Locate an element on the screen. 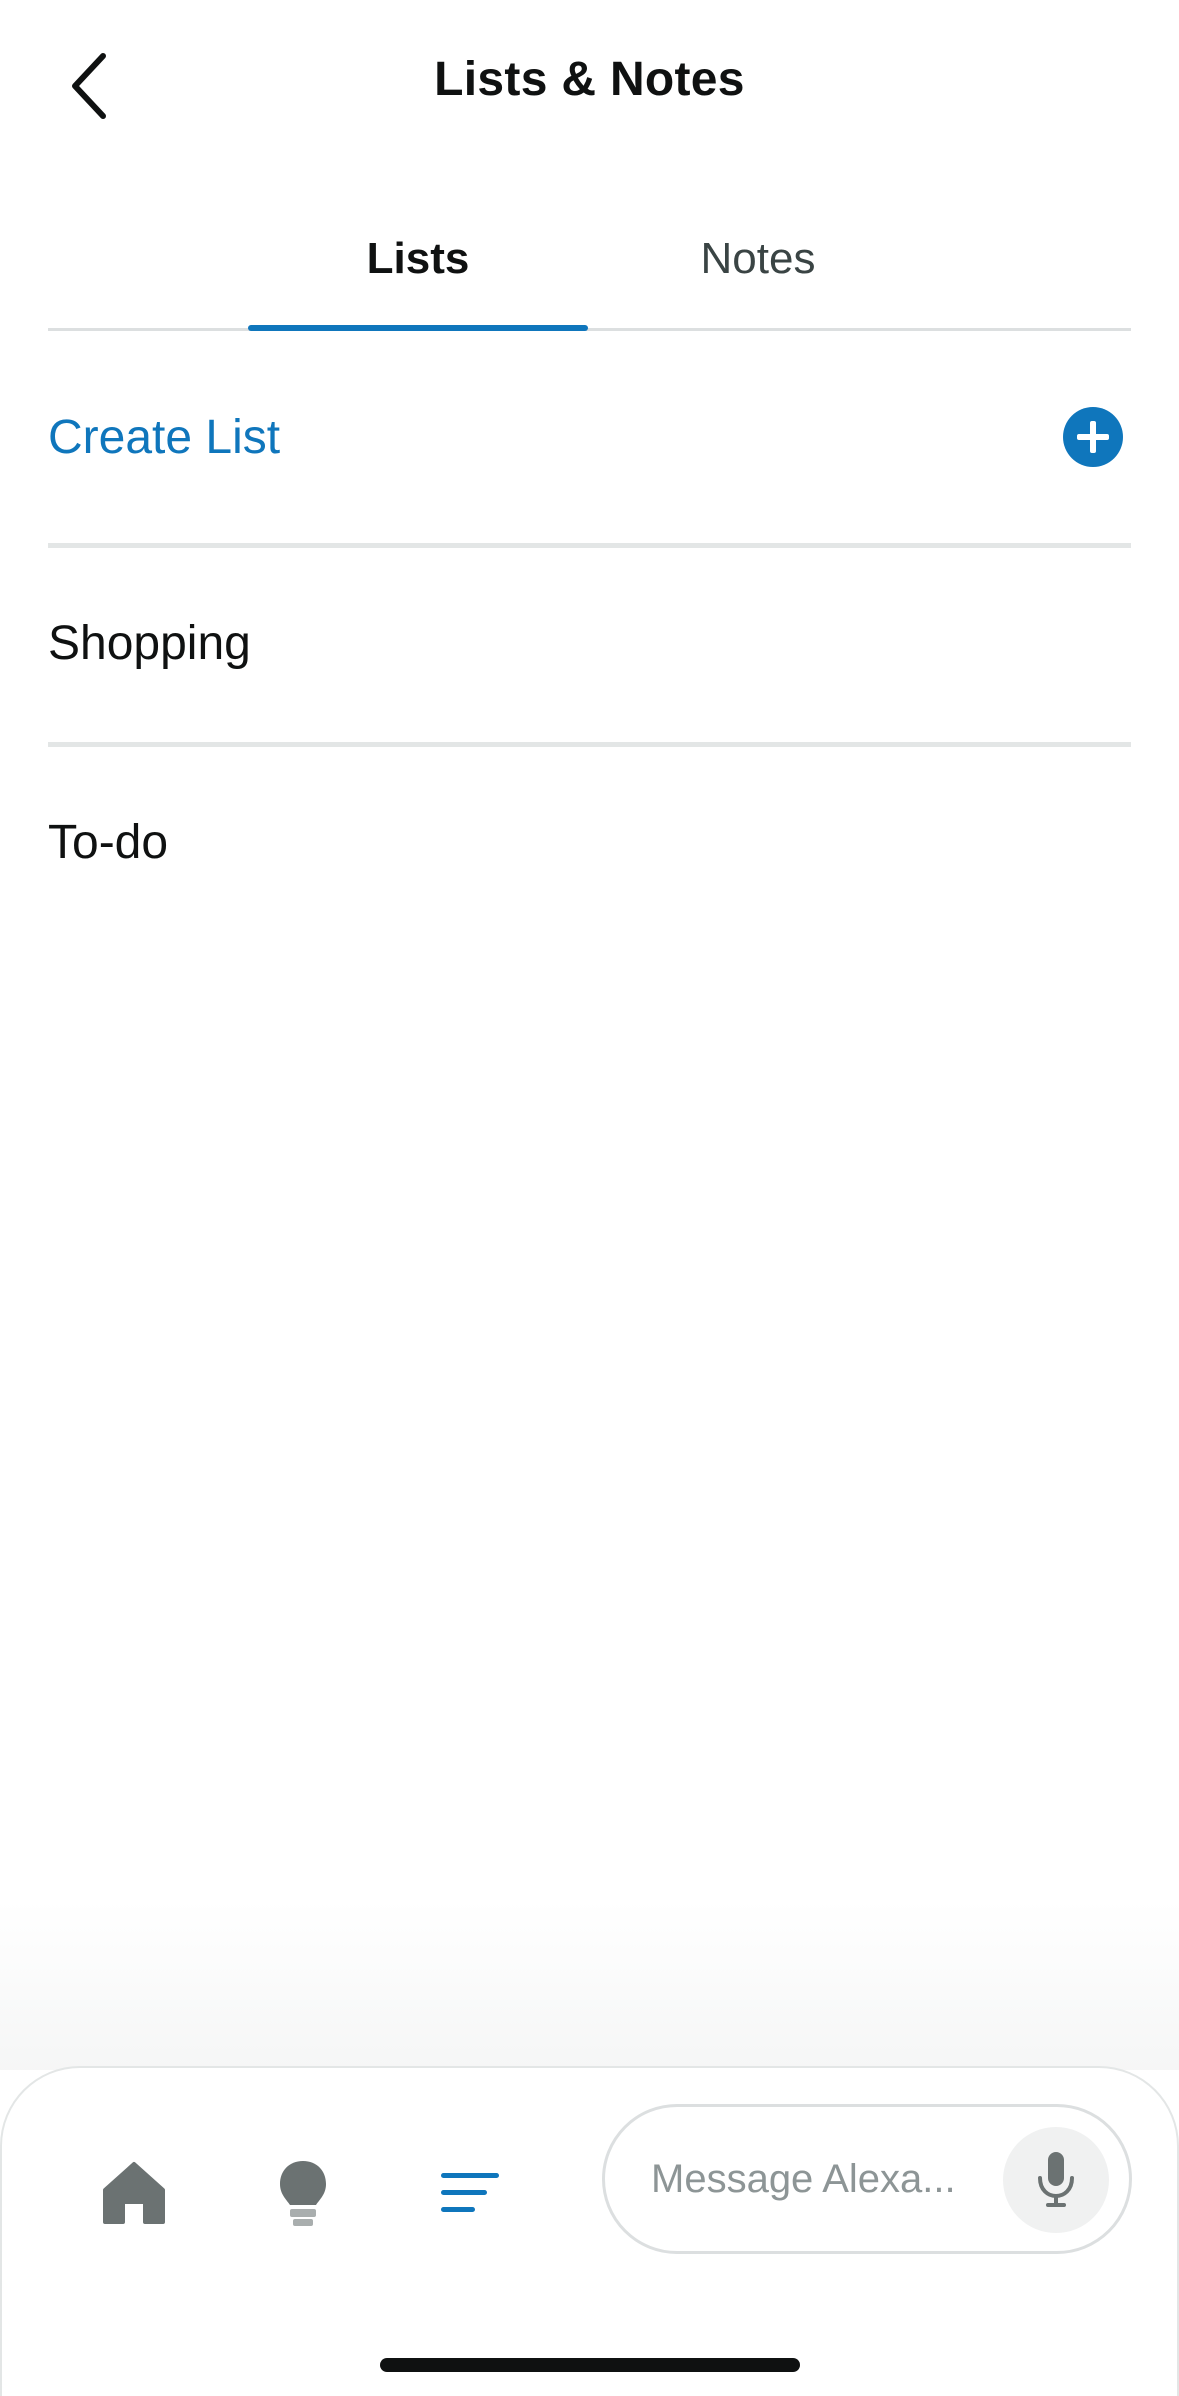 The width and height of the screenshot is (1179, 2396). microphone-icon is located at coordinates (1056, 2179).